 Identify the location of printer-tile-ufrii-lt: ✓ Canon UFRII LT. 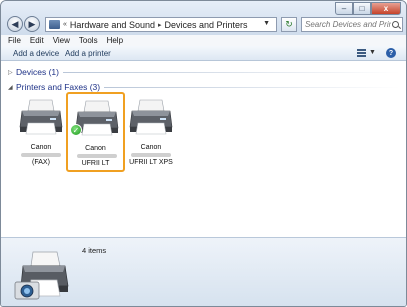
(95, 132).